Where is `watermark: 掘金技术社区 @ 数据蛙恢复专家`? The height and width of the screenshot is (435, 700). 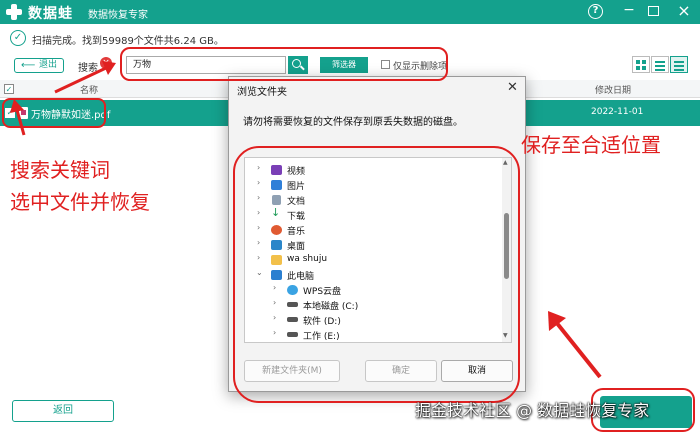 watermark: 掘金技术社区 @ 数据蛙恢复专家 is located at coordinates (532, 410).